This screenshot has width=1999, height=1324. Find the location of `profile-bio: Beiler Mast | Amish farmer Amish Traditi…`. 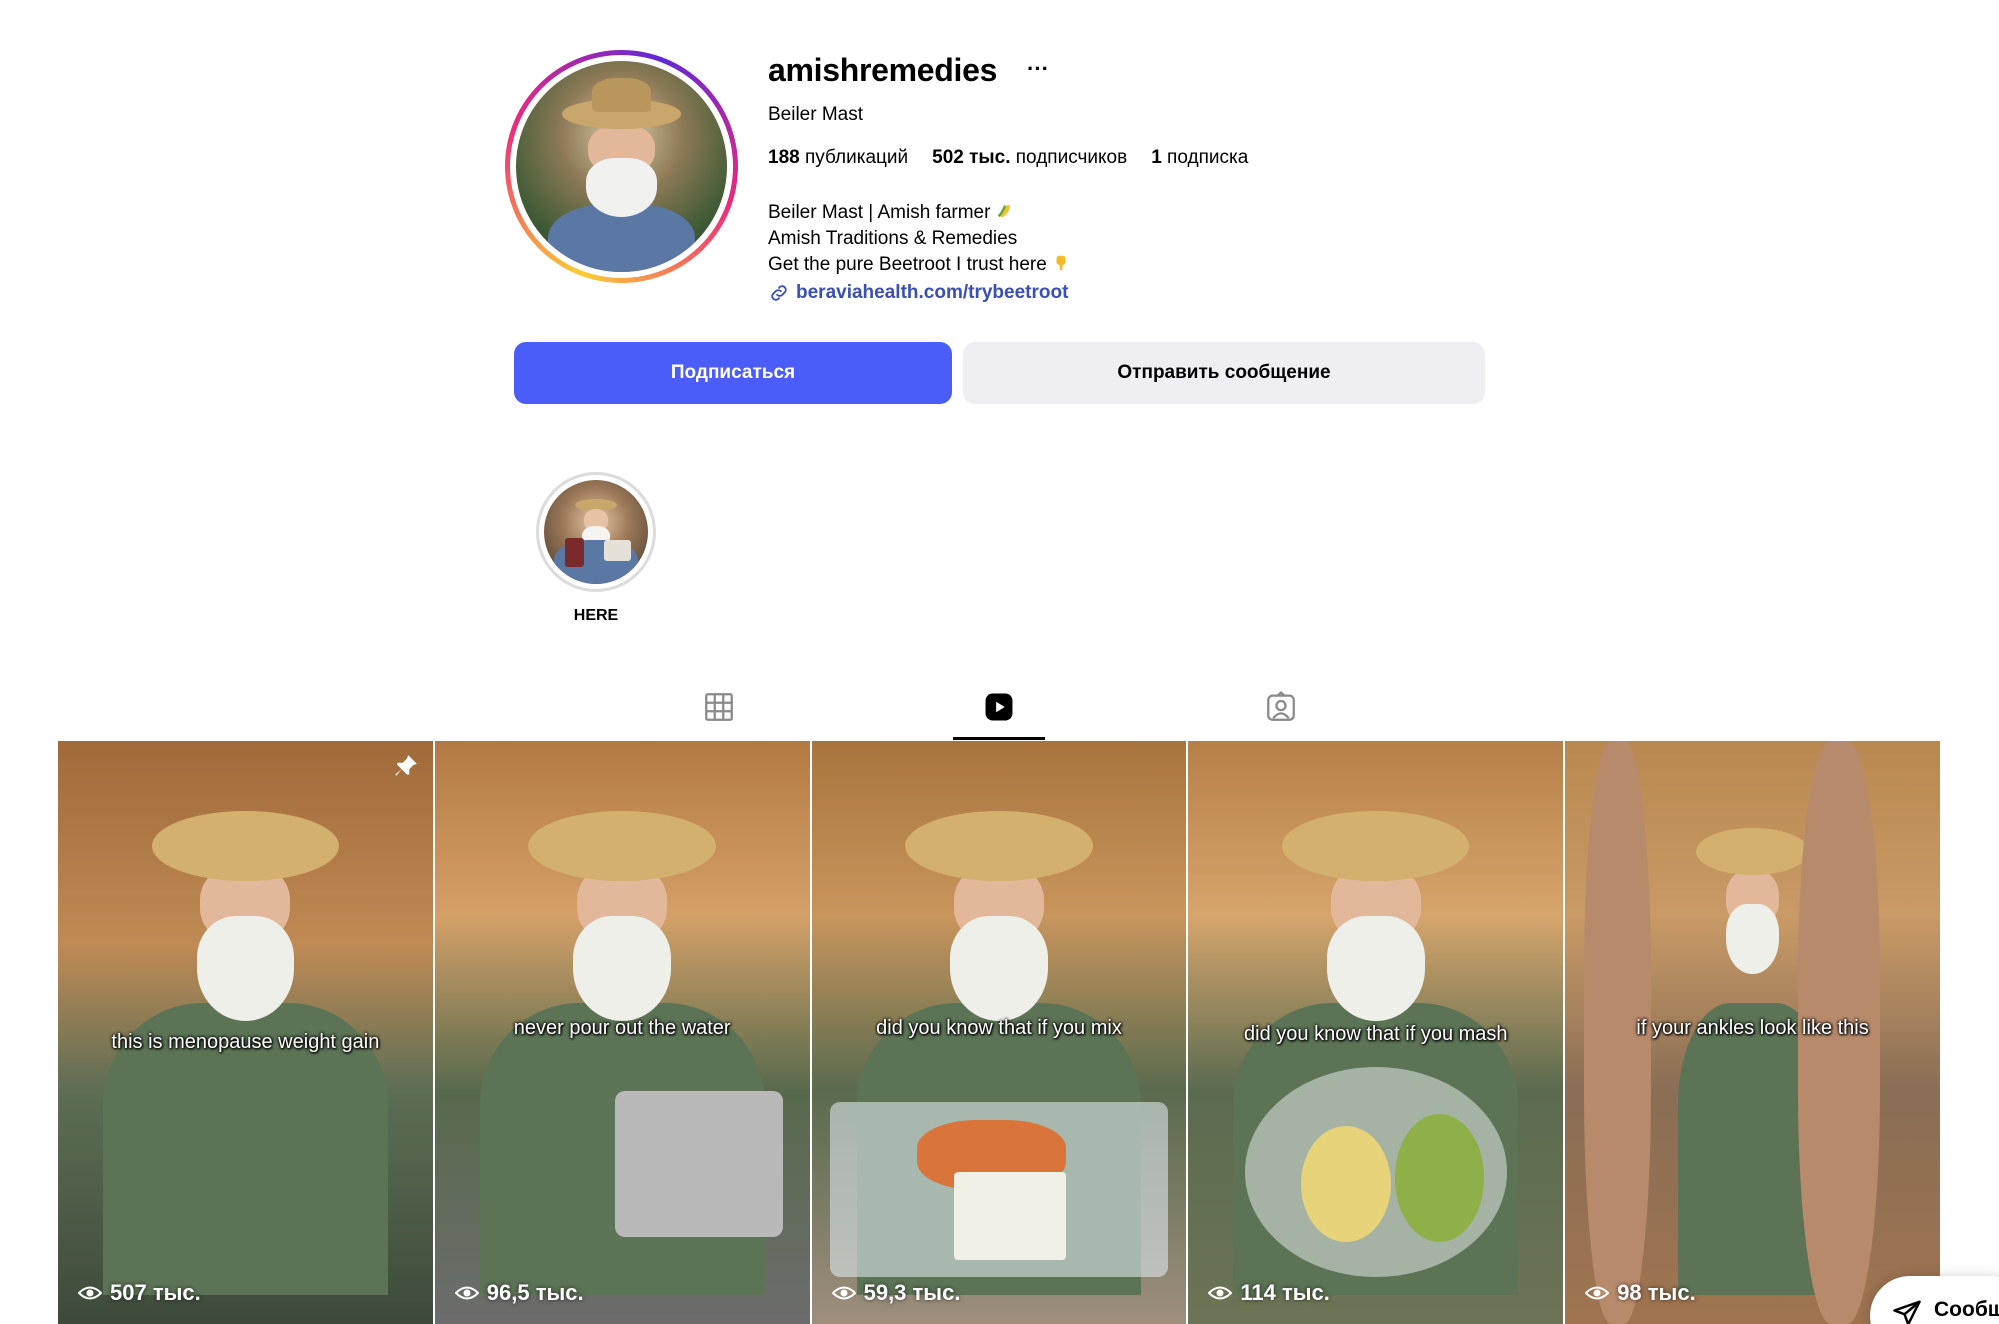

profile-bio: Beiler Mast | Amish farmer Amish Traditi… is located at coordinates (919, 239).